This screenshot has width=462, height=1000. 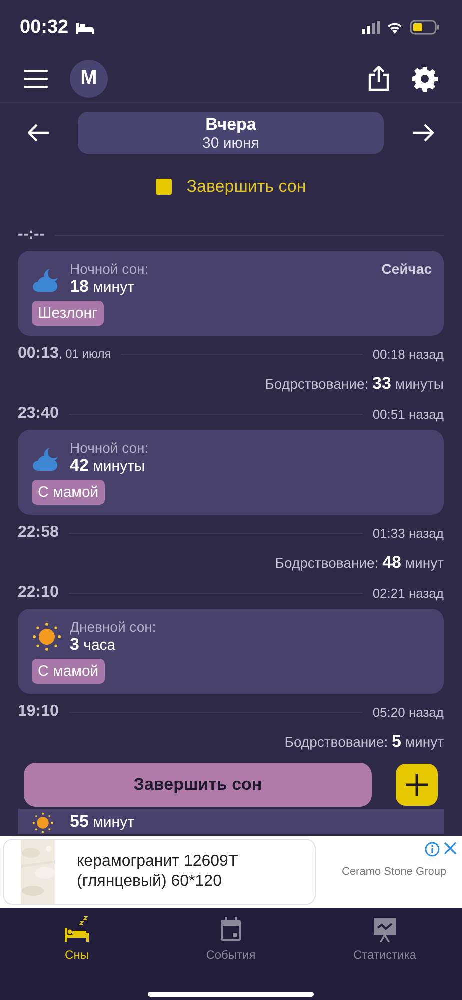 What do you see at coordinates (31, 235) in the screenshot?
I see `time-label: --:--` at bounding box center [31, 235].